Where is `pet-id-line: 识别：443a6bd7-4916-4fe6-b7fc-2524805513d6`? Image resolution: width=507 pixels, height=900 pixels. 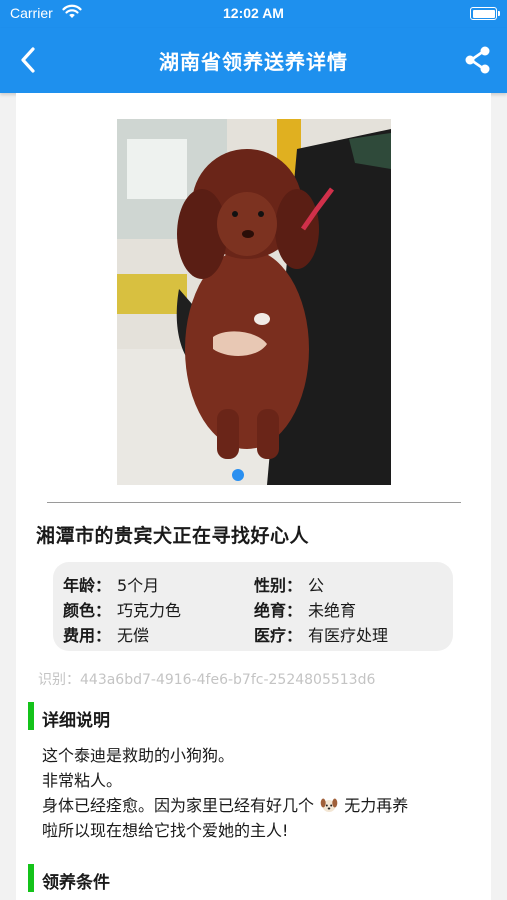
pet-id-line: 识别：443a6bd7-4916-4fe6-b7fc-2524805513d6 is located at coordinates (207, 680).